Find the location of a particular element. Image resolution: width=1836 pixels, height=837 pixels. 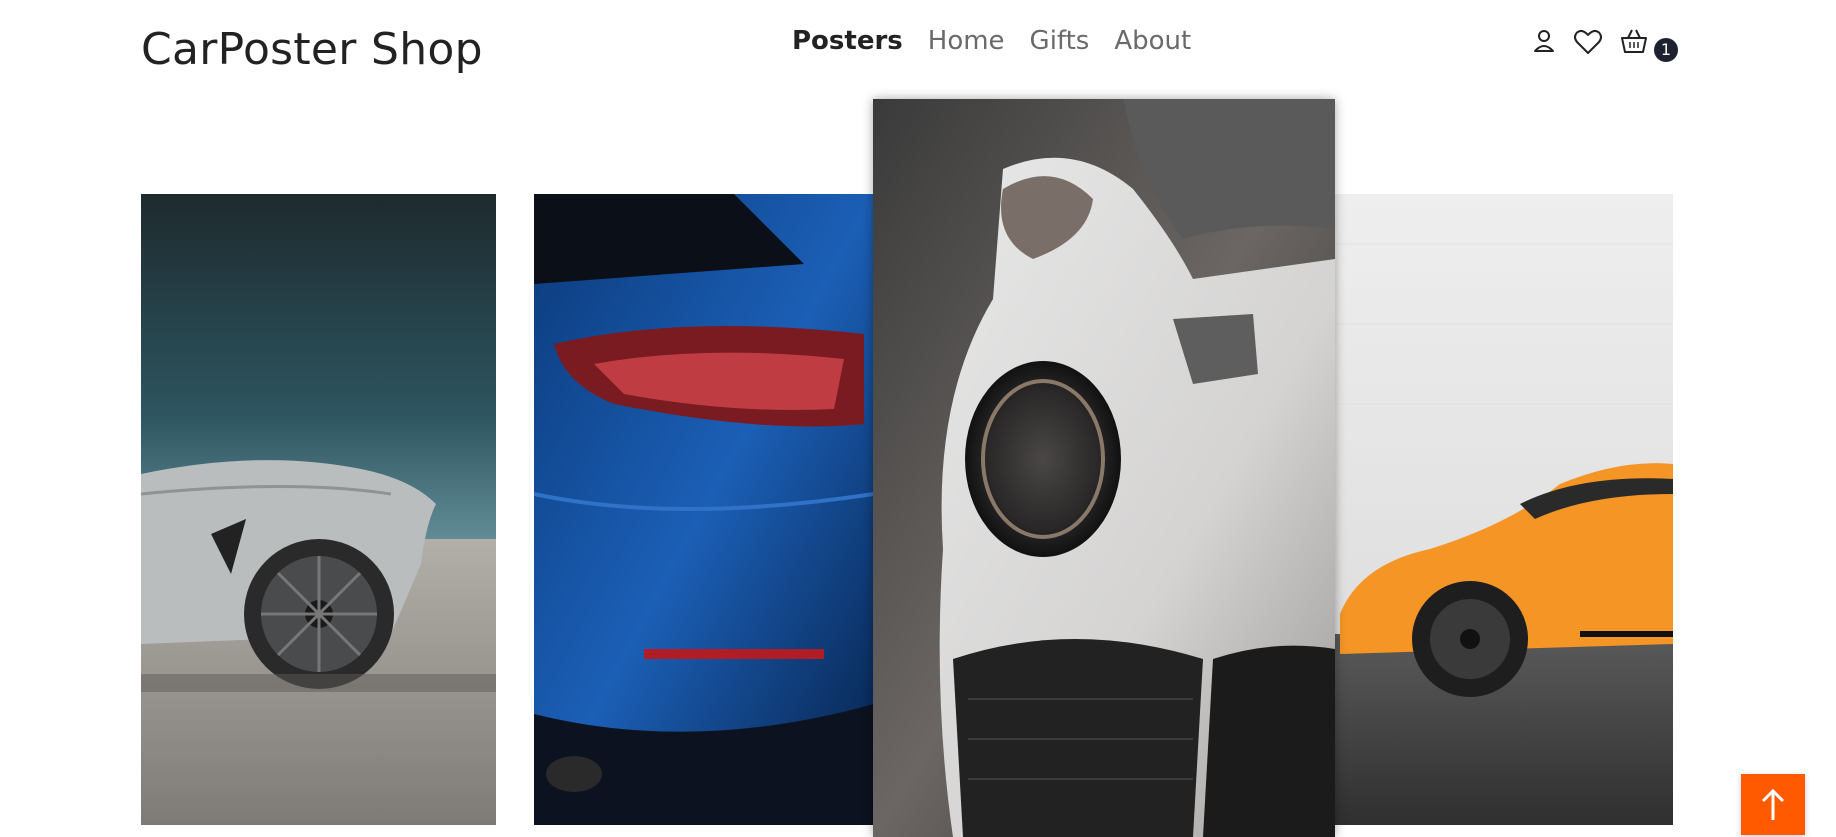

poster-grey-car is located at coordinates (318, 509).